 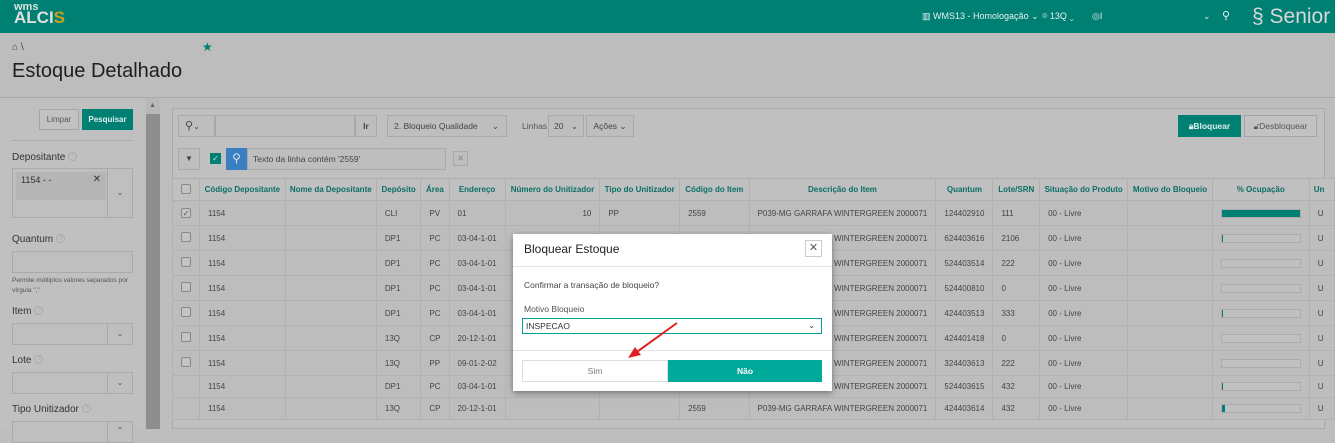 I want to click on arrow-shaft, so click(x=655, y=338).